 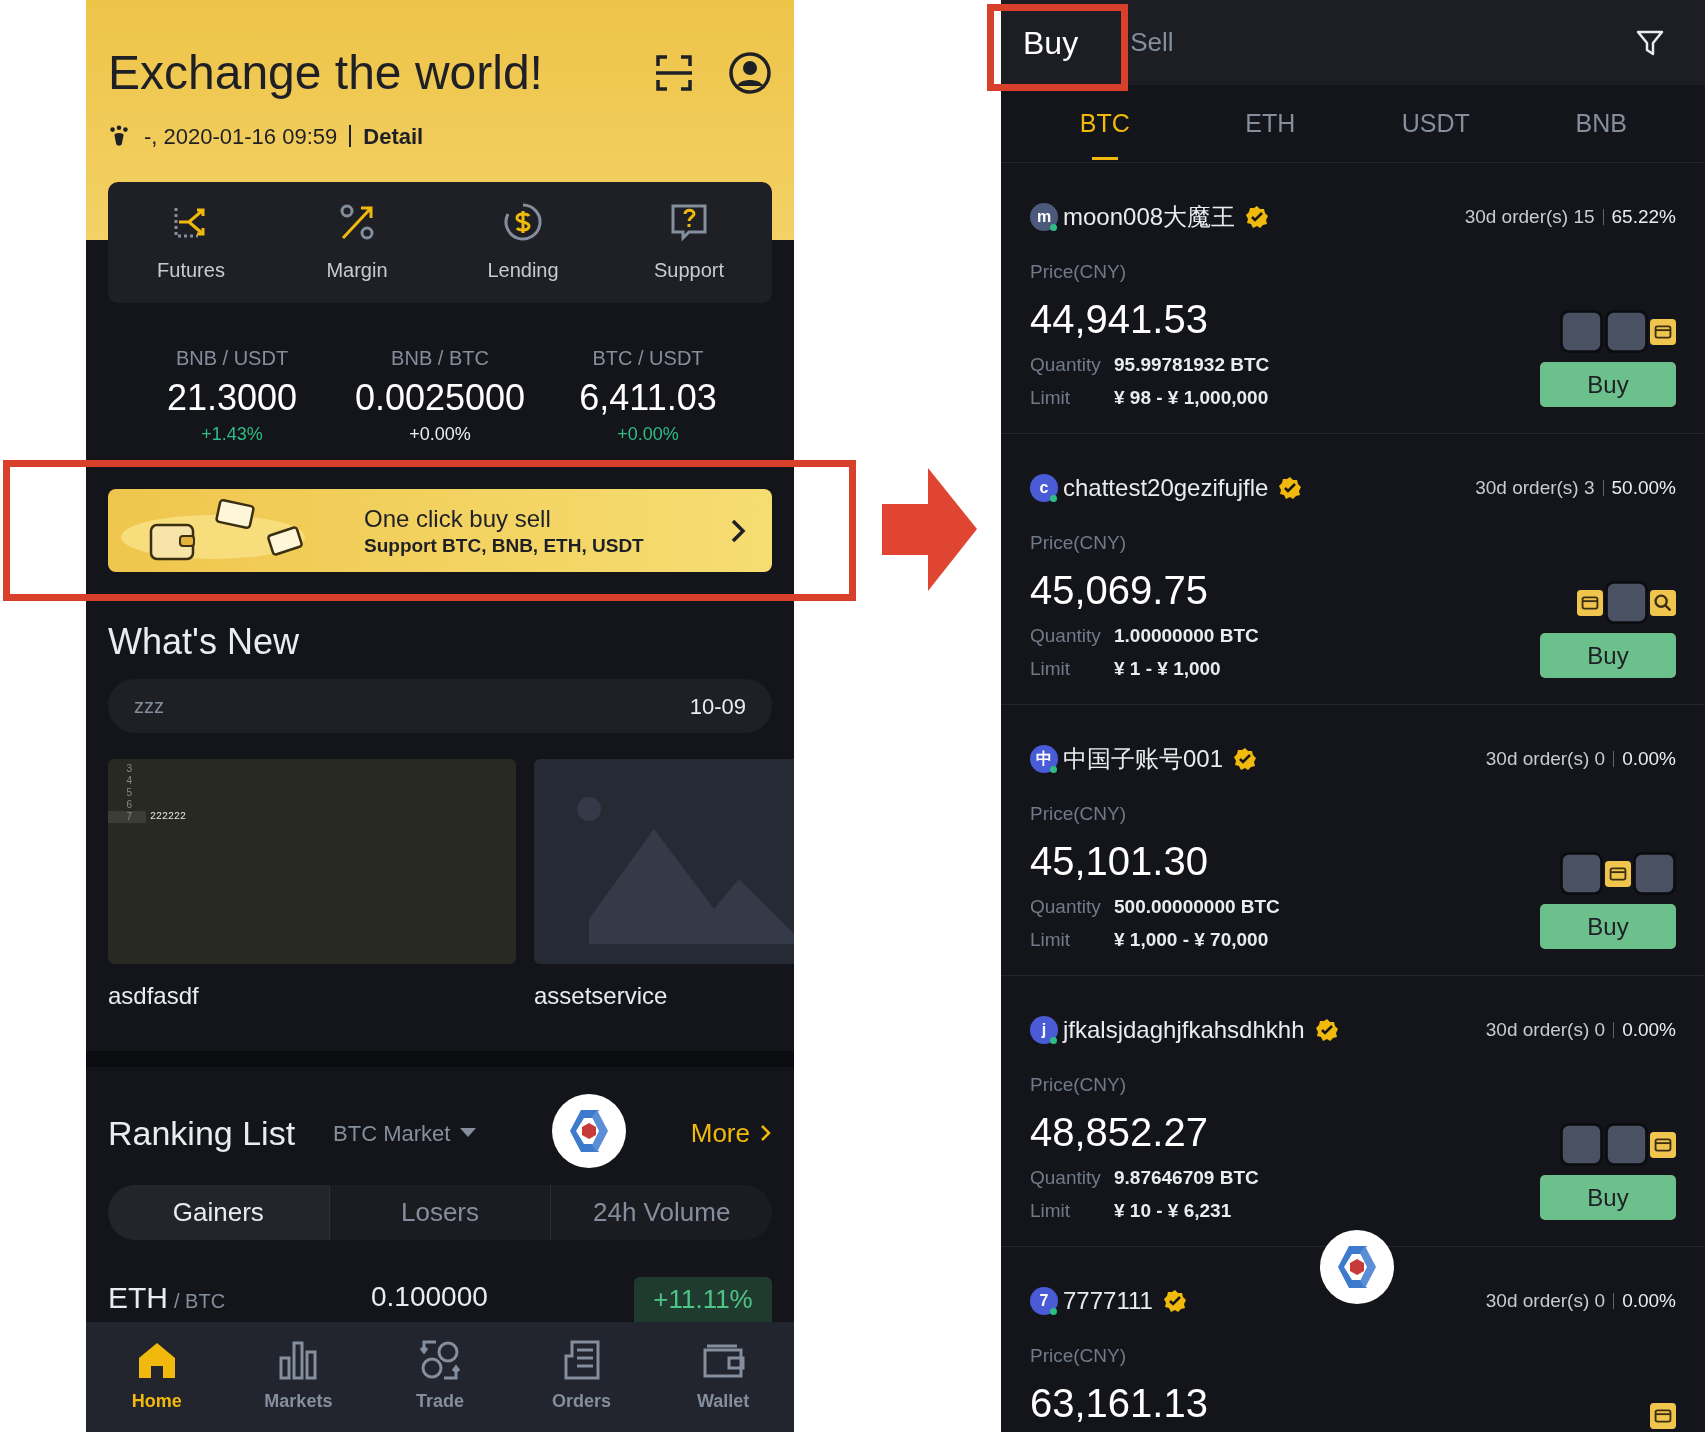 I want to click on completion-rate: 0.00%, so click(x=1649, y=1300).